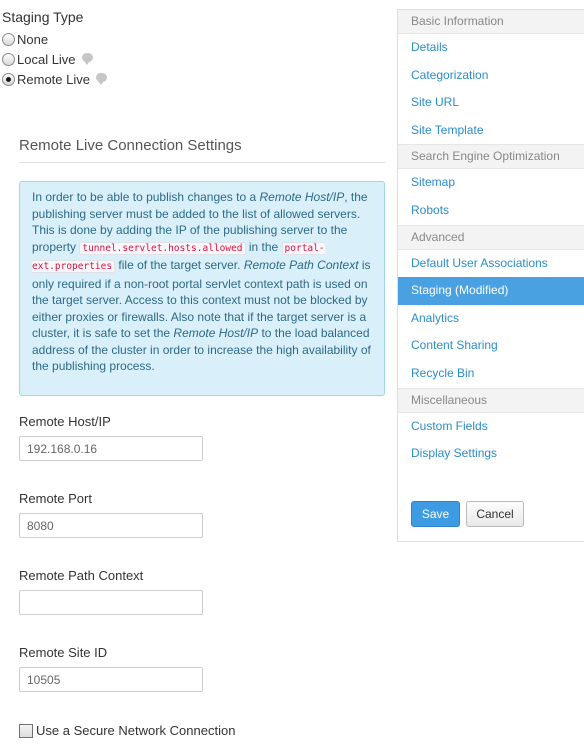  Describe the element at coordinates (26, 730) in the screenshot. I see `secure-connection-checkbox` at that location.